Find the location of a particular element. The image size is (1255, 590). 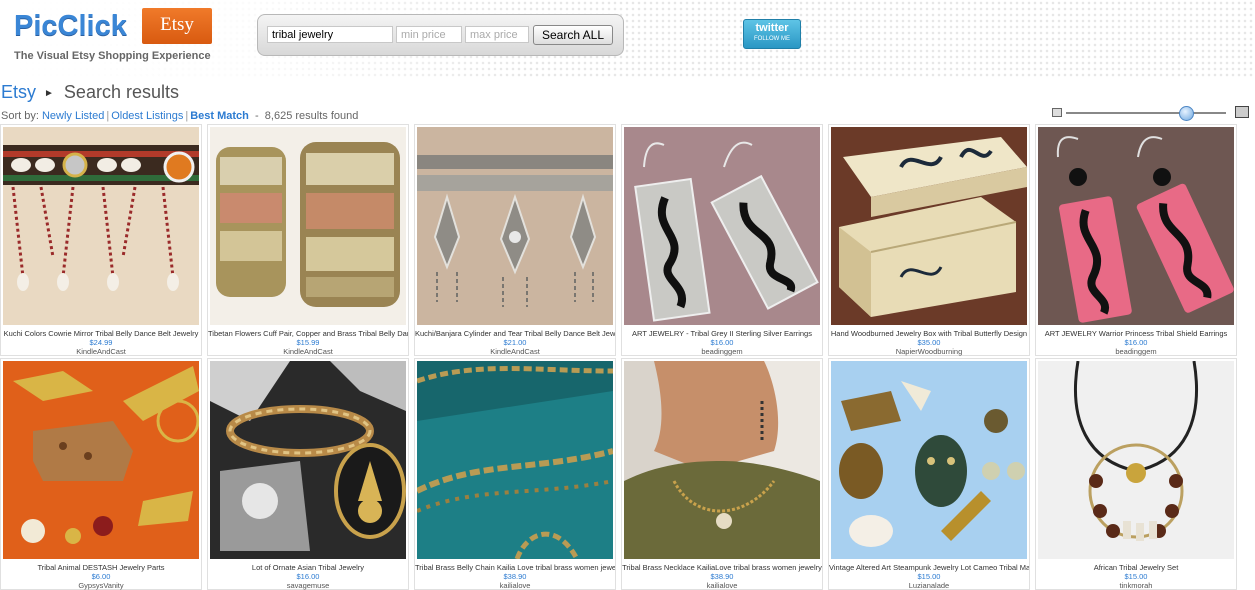

listing-image-brass-necklace is located at coordinates (722, 460).